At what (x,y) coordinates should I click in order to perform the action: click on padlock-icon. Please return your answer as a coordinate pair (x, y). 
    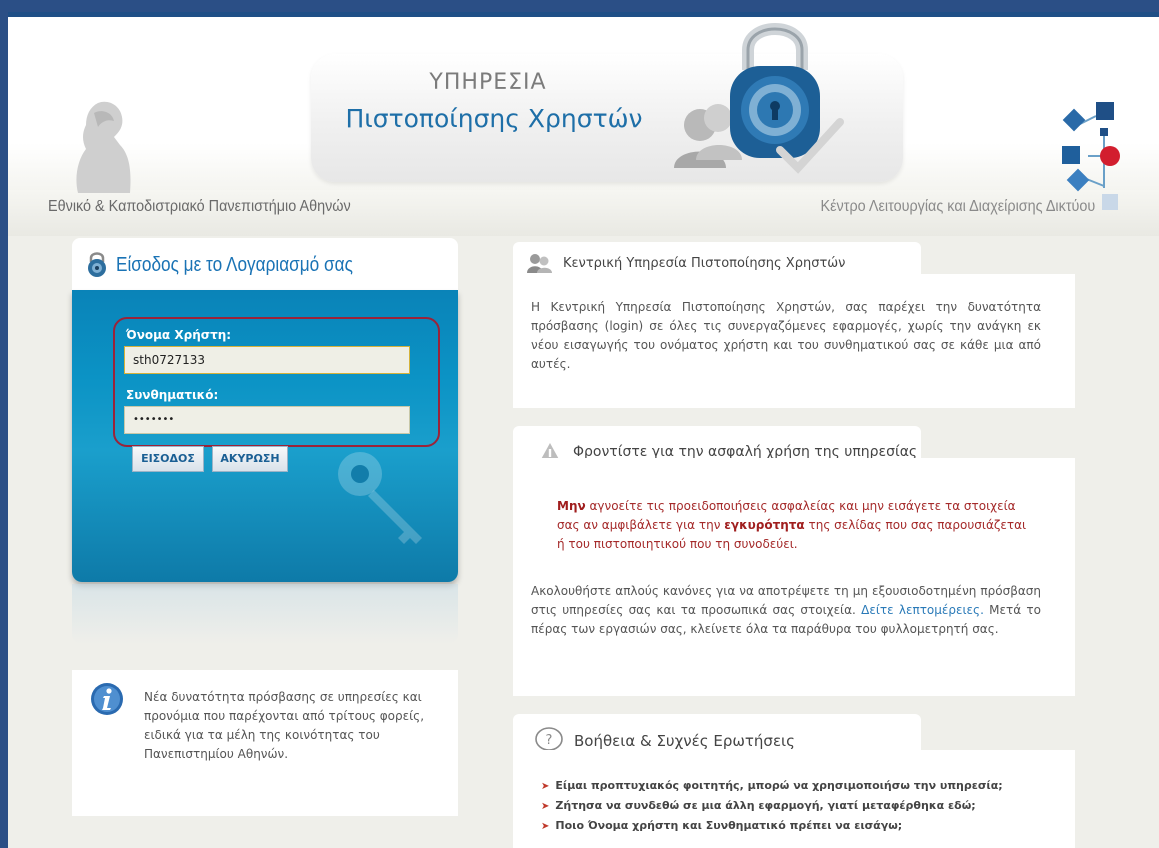
    Looking at the image, I should click on (759, 98).